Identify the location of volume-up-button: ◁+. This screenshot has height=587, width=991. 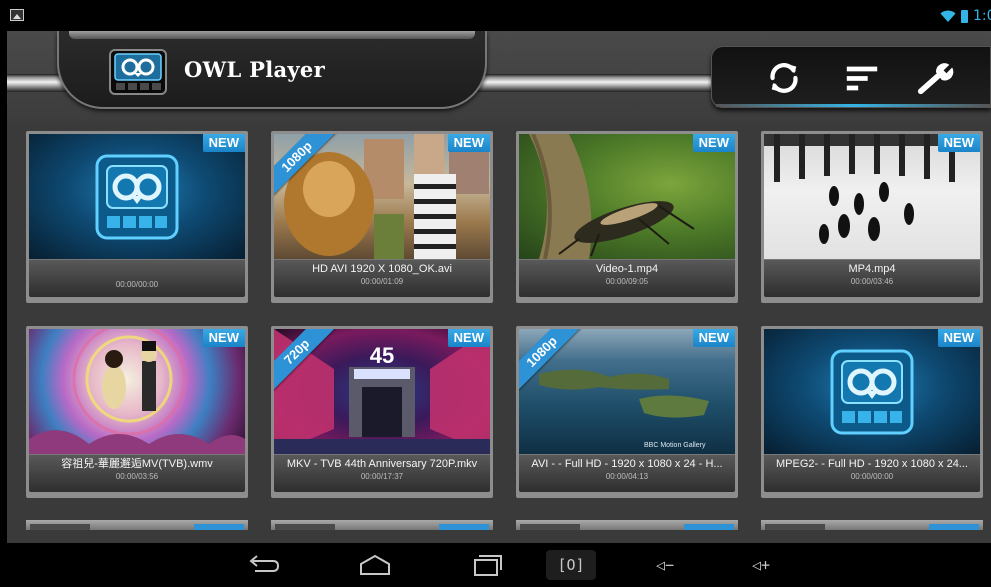
(761, 565).